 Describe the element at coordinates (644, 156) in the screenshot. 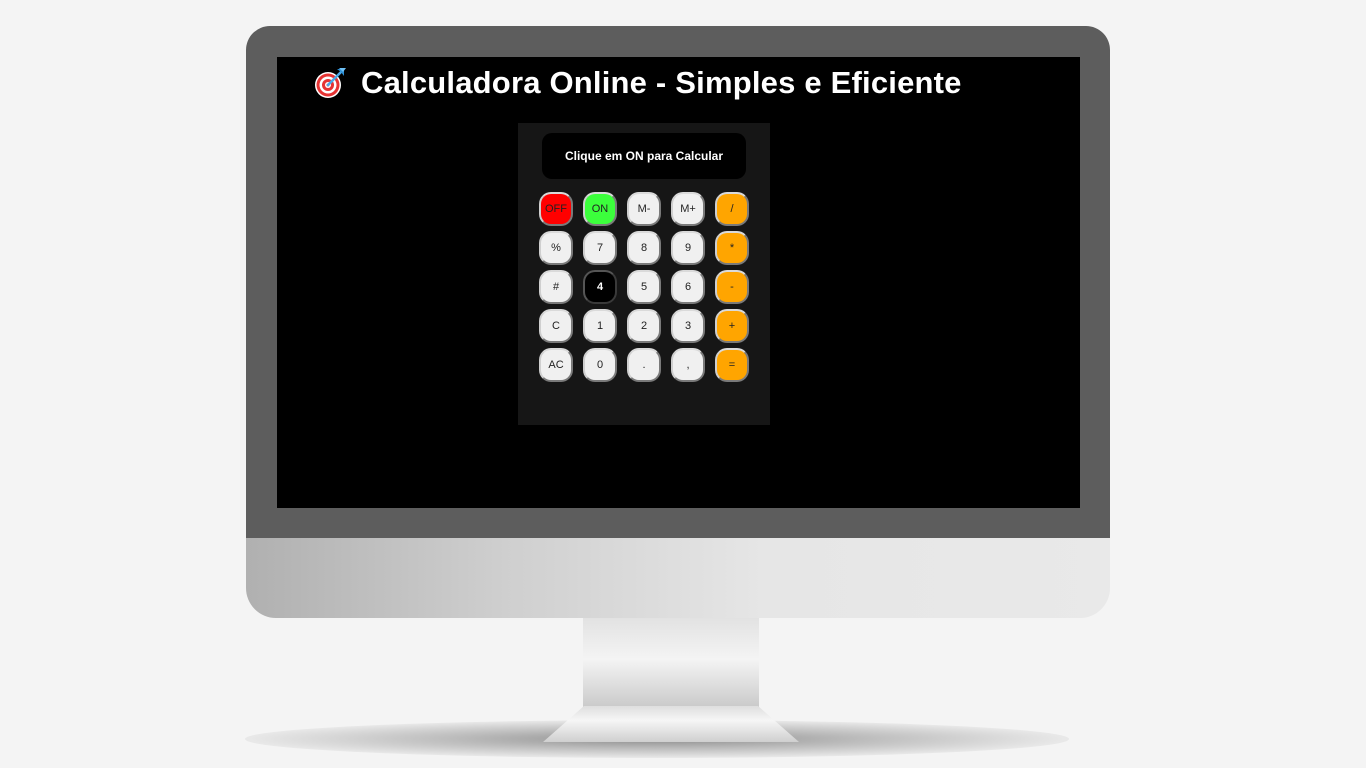

I see `calculator-display: Clique em ON para Calcular` at that location.